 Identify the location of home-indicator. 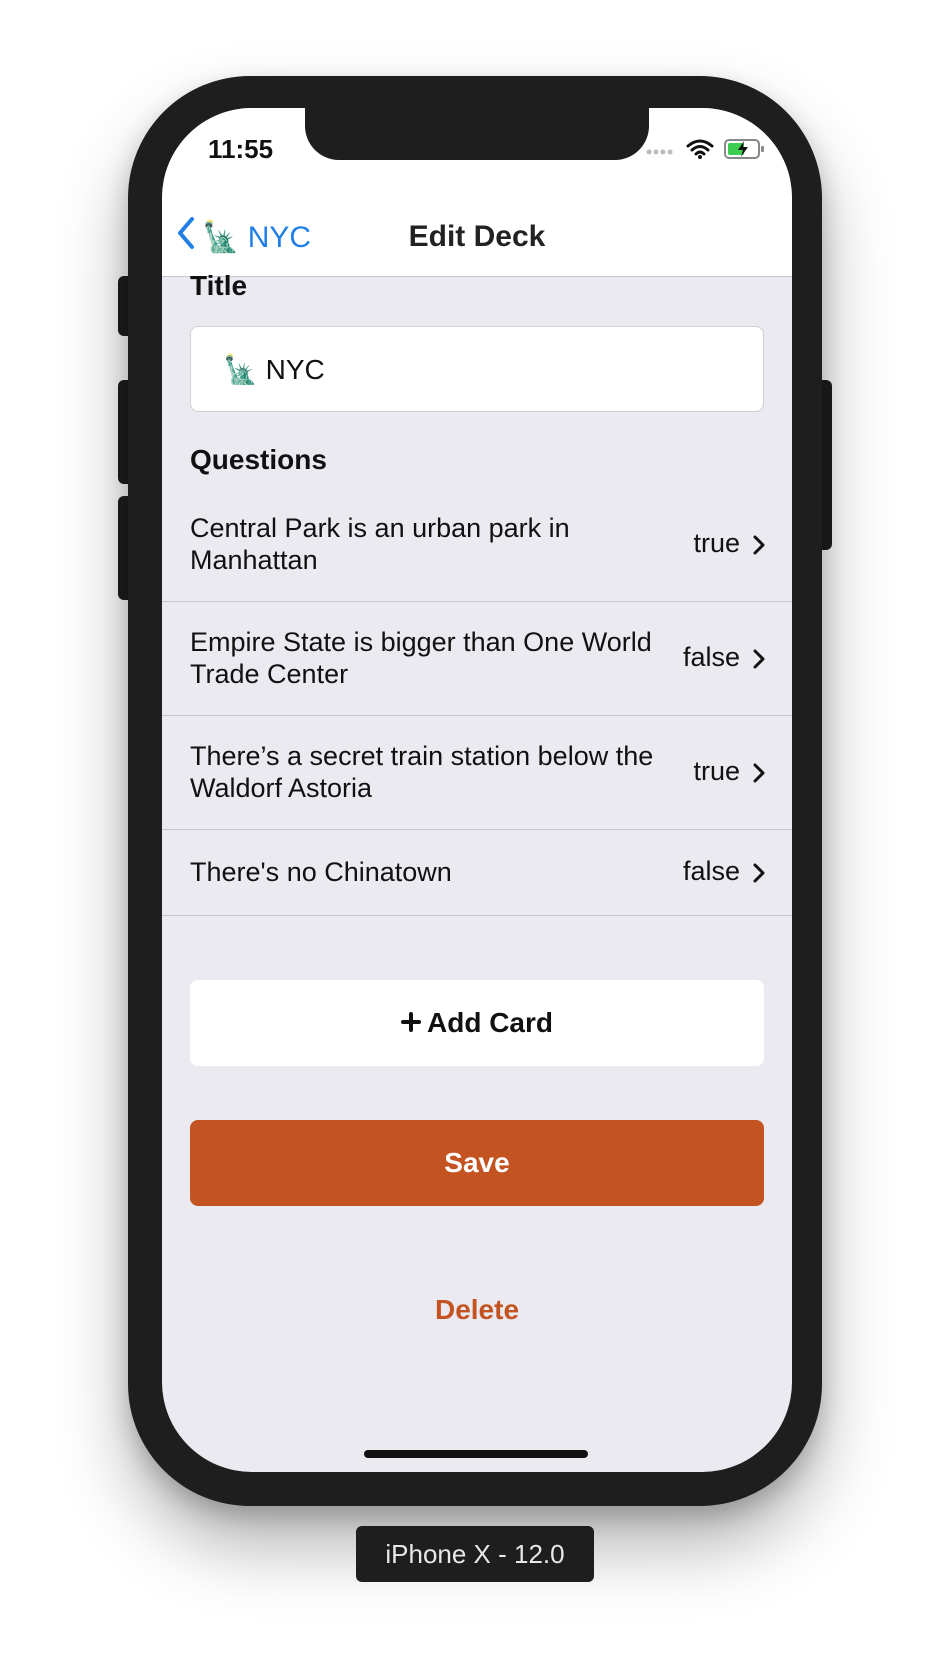
(476, 1454).